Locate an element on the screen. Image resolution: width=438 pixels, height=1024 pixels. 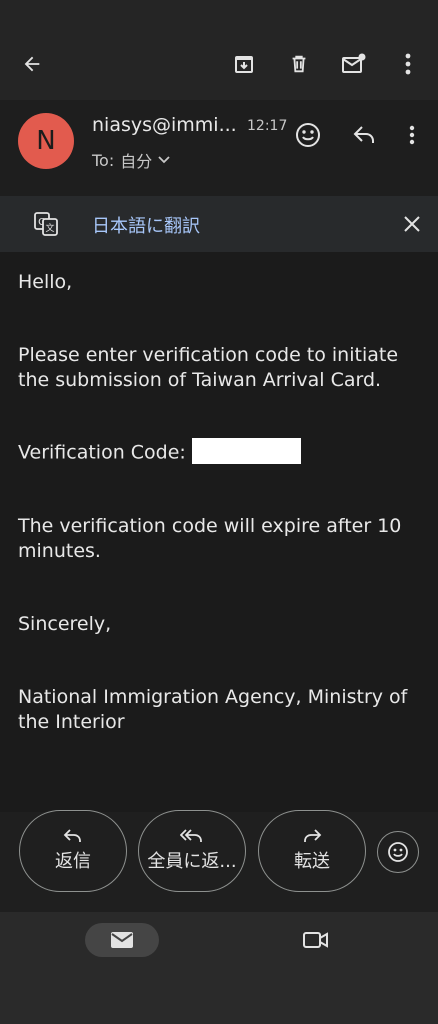
translate-bar is located at coordinates (219, 224).